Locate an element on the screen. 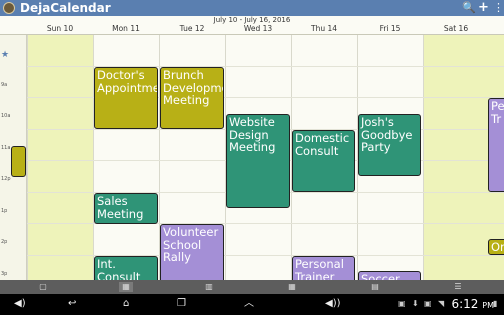 The width and height of the screenshot is (504, 315). event-int-consult: Int. Consult is located at coordinates (126, 268).